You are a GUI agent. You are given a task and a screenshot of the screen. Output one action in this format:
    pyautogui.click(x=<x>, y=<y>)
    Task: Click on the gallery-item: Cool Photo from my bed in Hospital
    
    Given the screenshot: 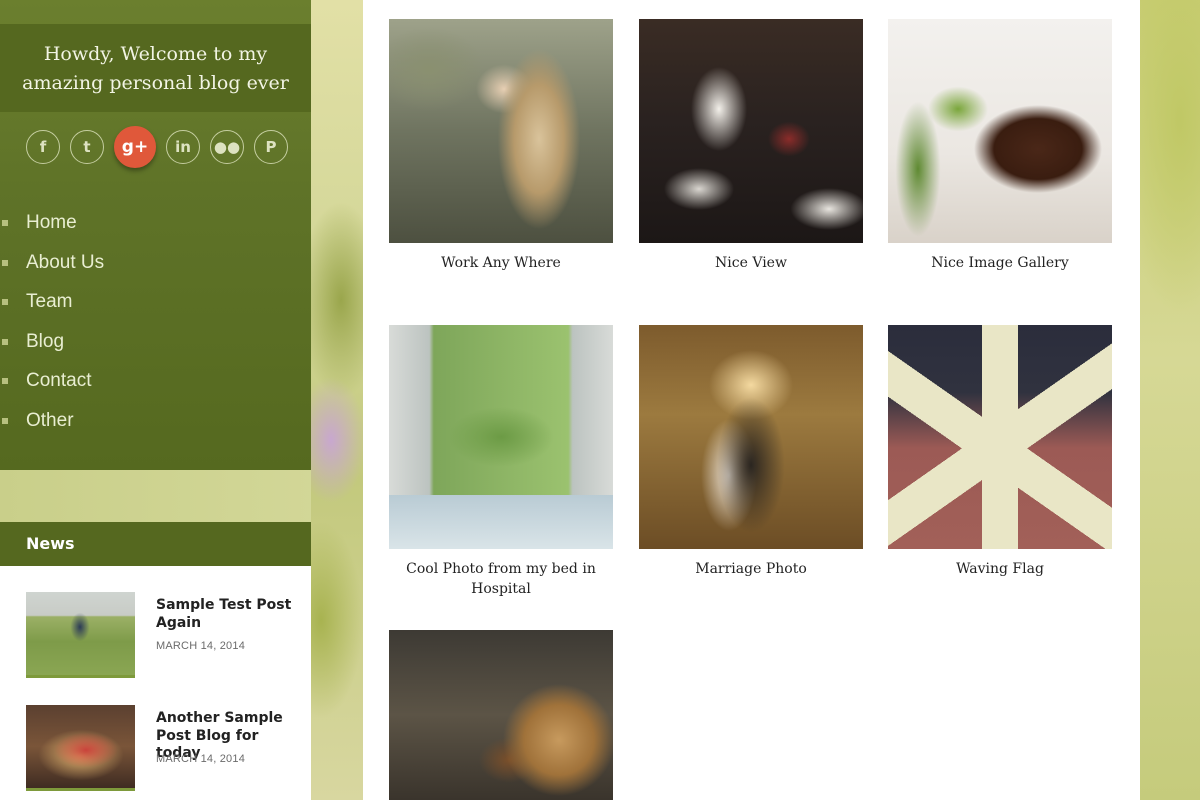 What is the action you would take?
    pyautogui.click(x=501, y=462)
    